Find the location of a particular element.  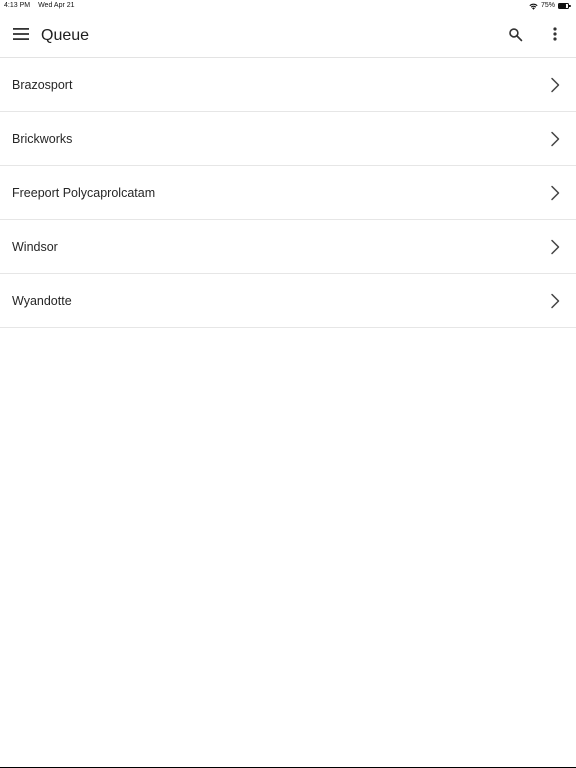

search-icon is located at coordinates (515, 34).